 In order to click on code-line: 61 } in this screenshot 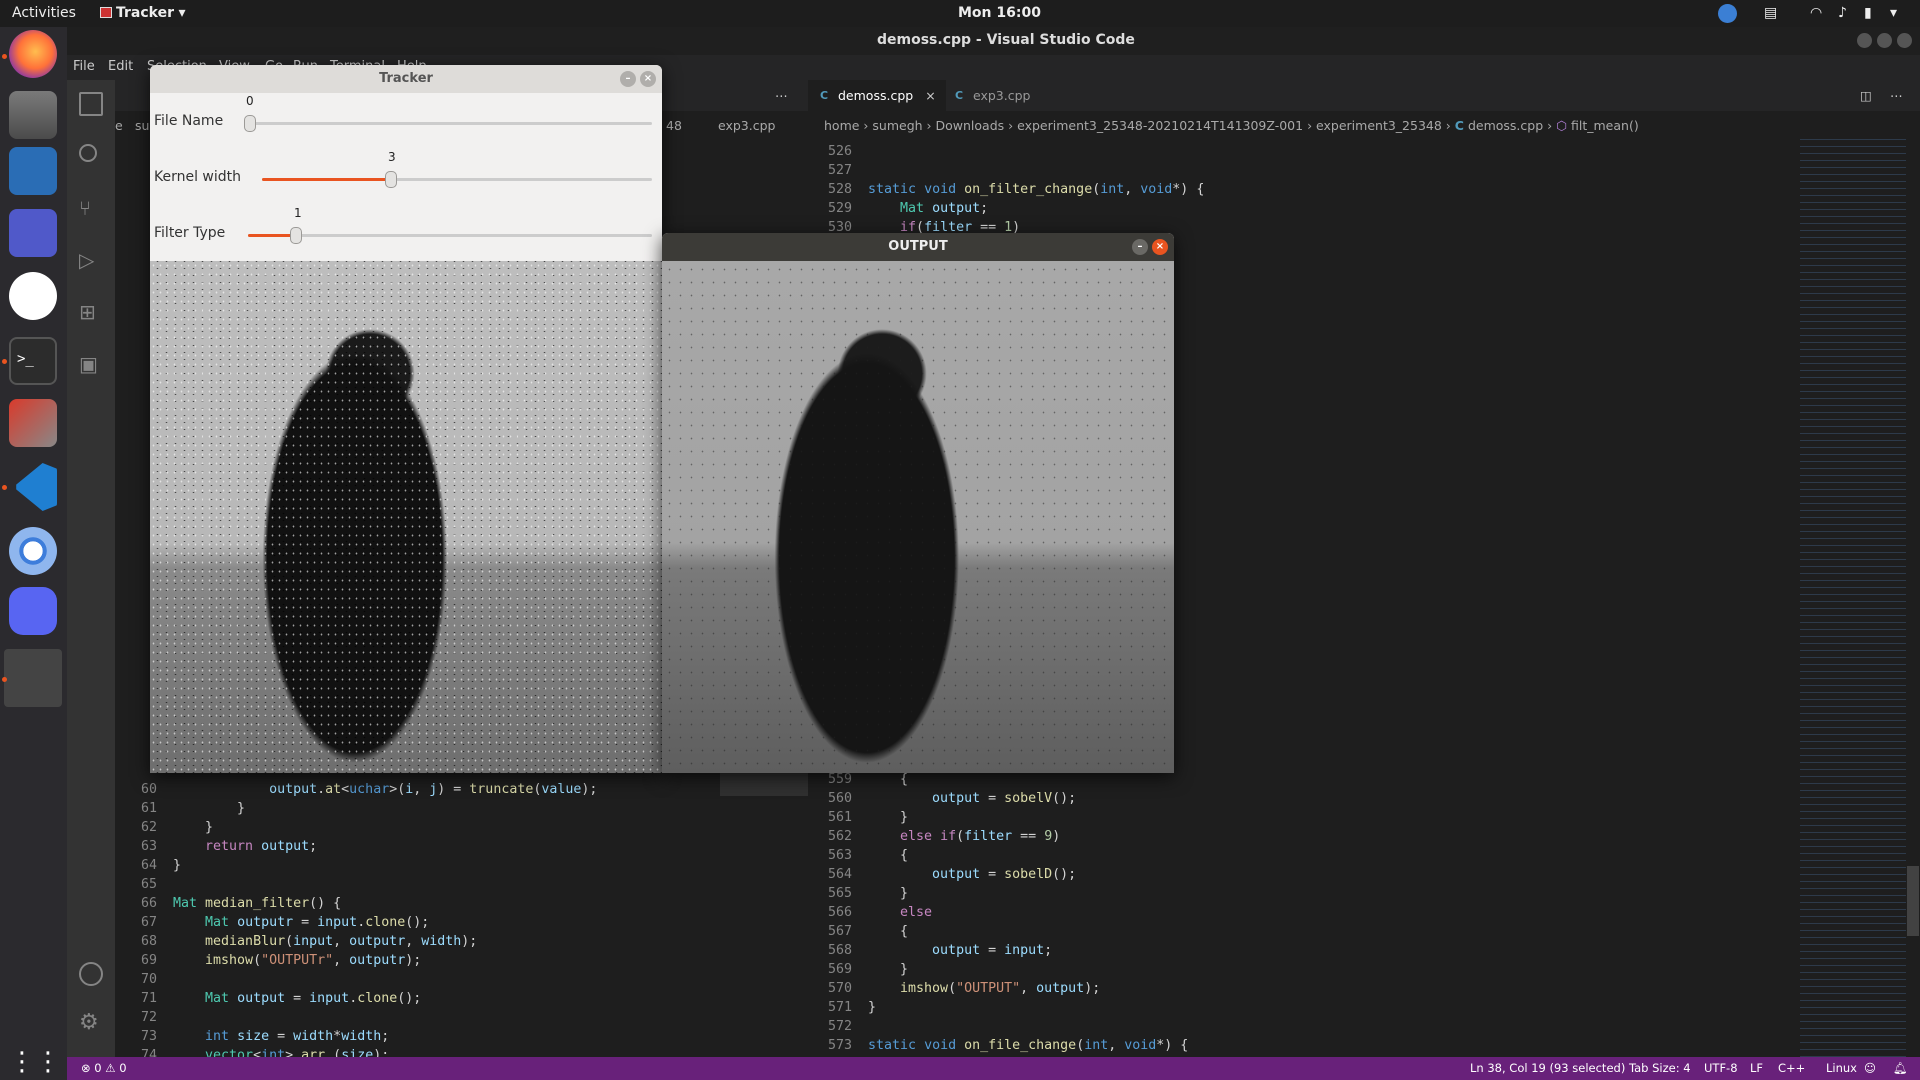, I will do `click(417, 808)`.